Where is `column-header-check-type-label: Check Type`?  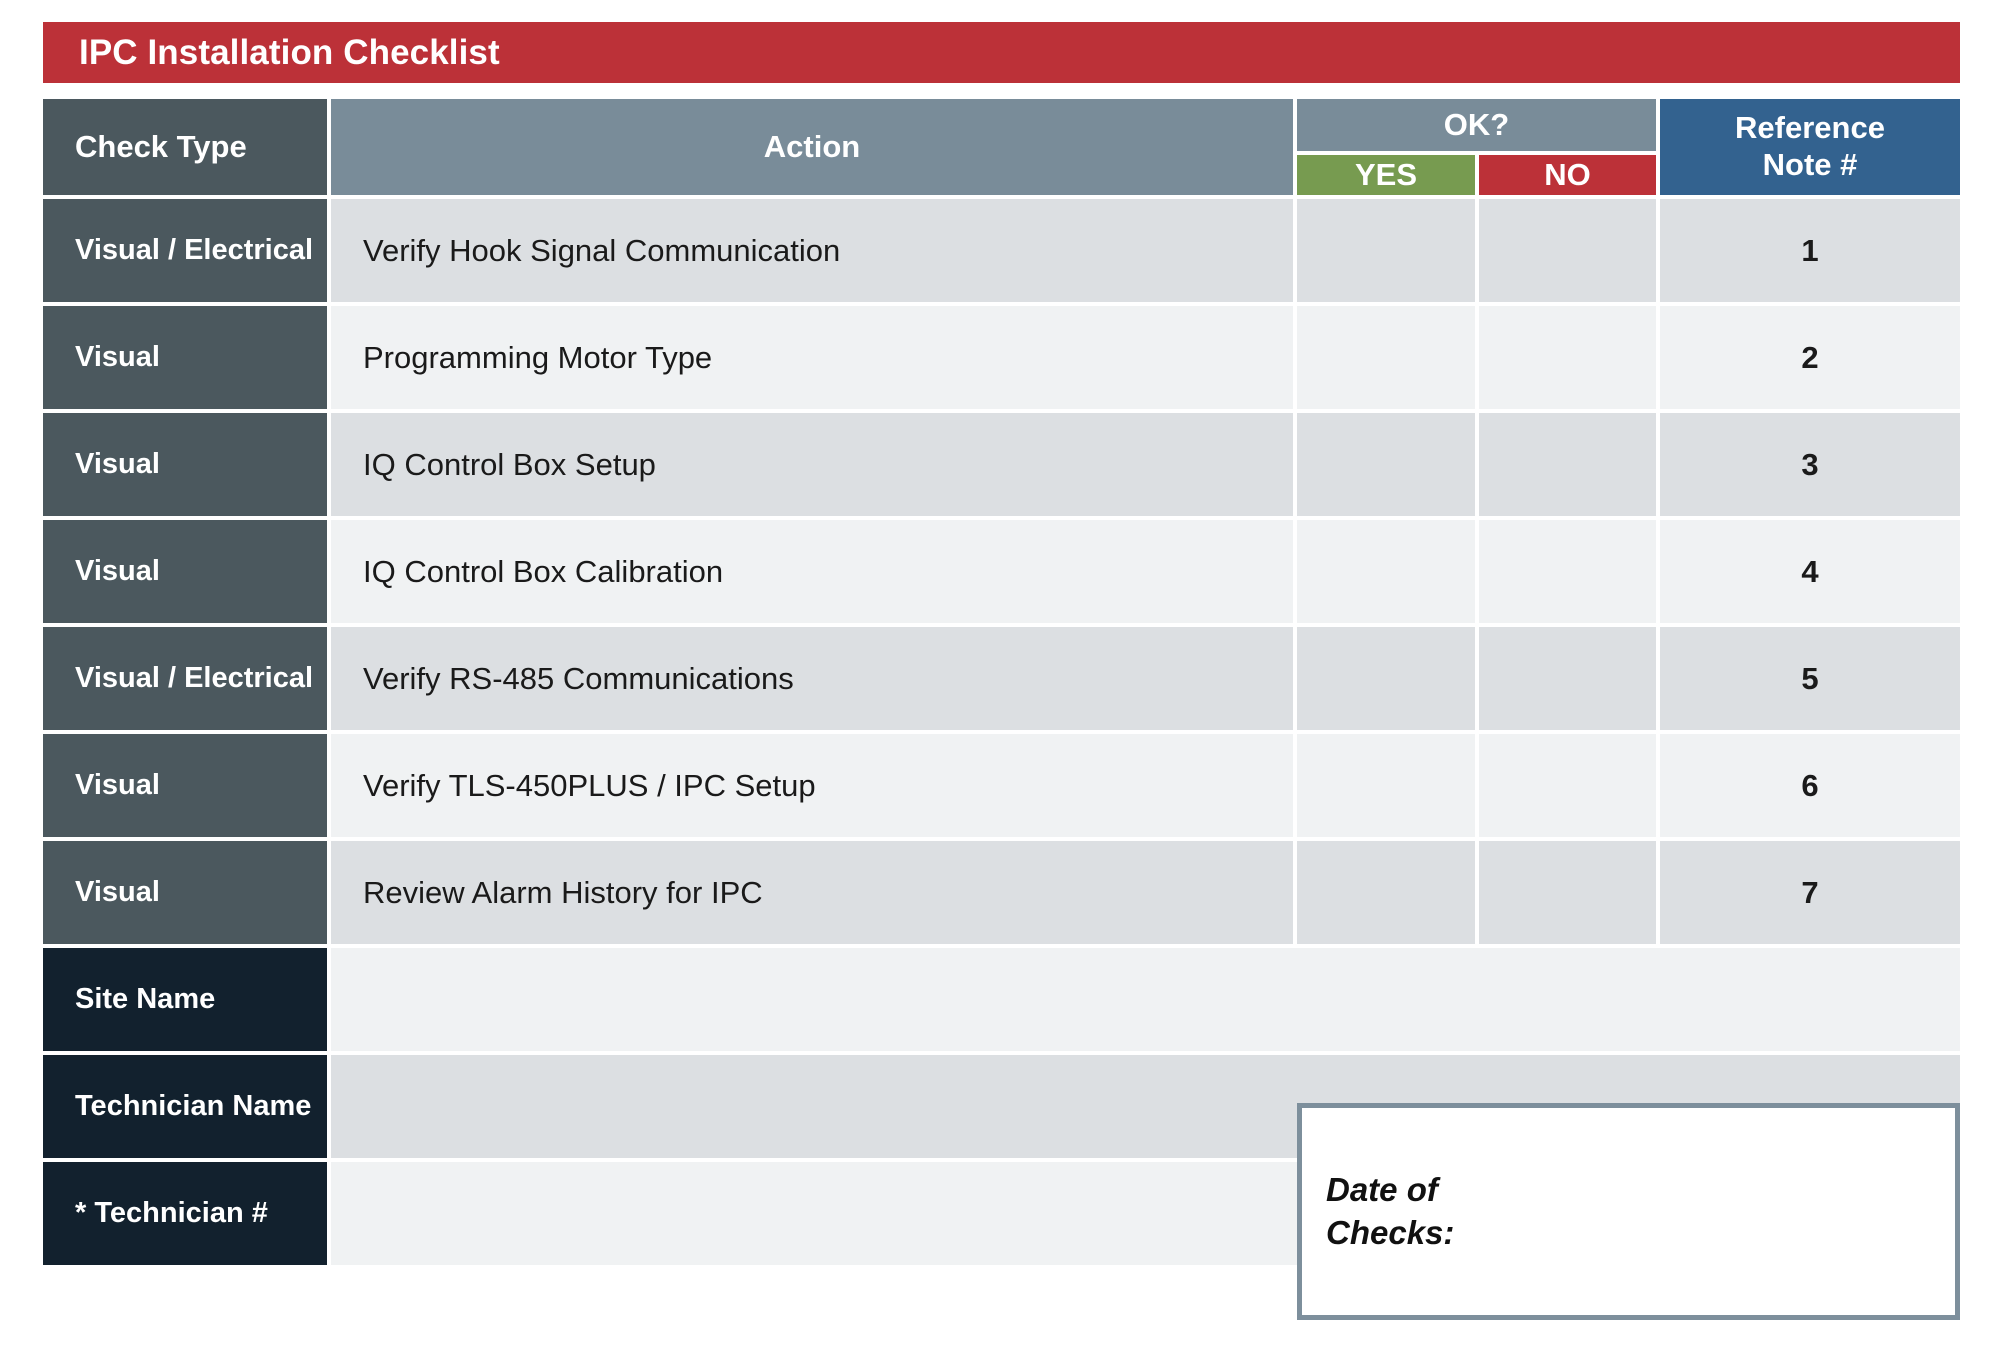
column-header-check-type-label: Check Type is located at coordinates (161, 146).